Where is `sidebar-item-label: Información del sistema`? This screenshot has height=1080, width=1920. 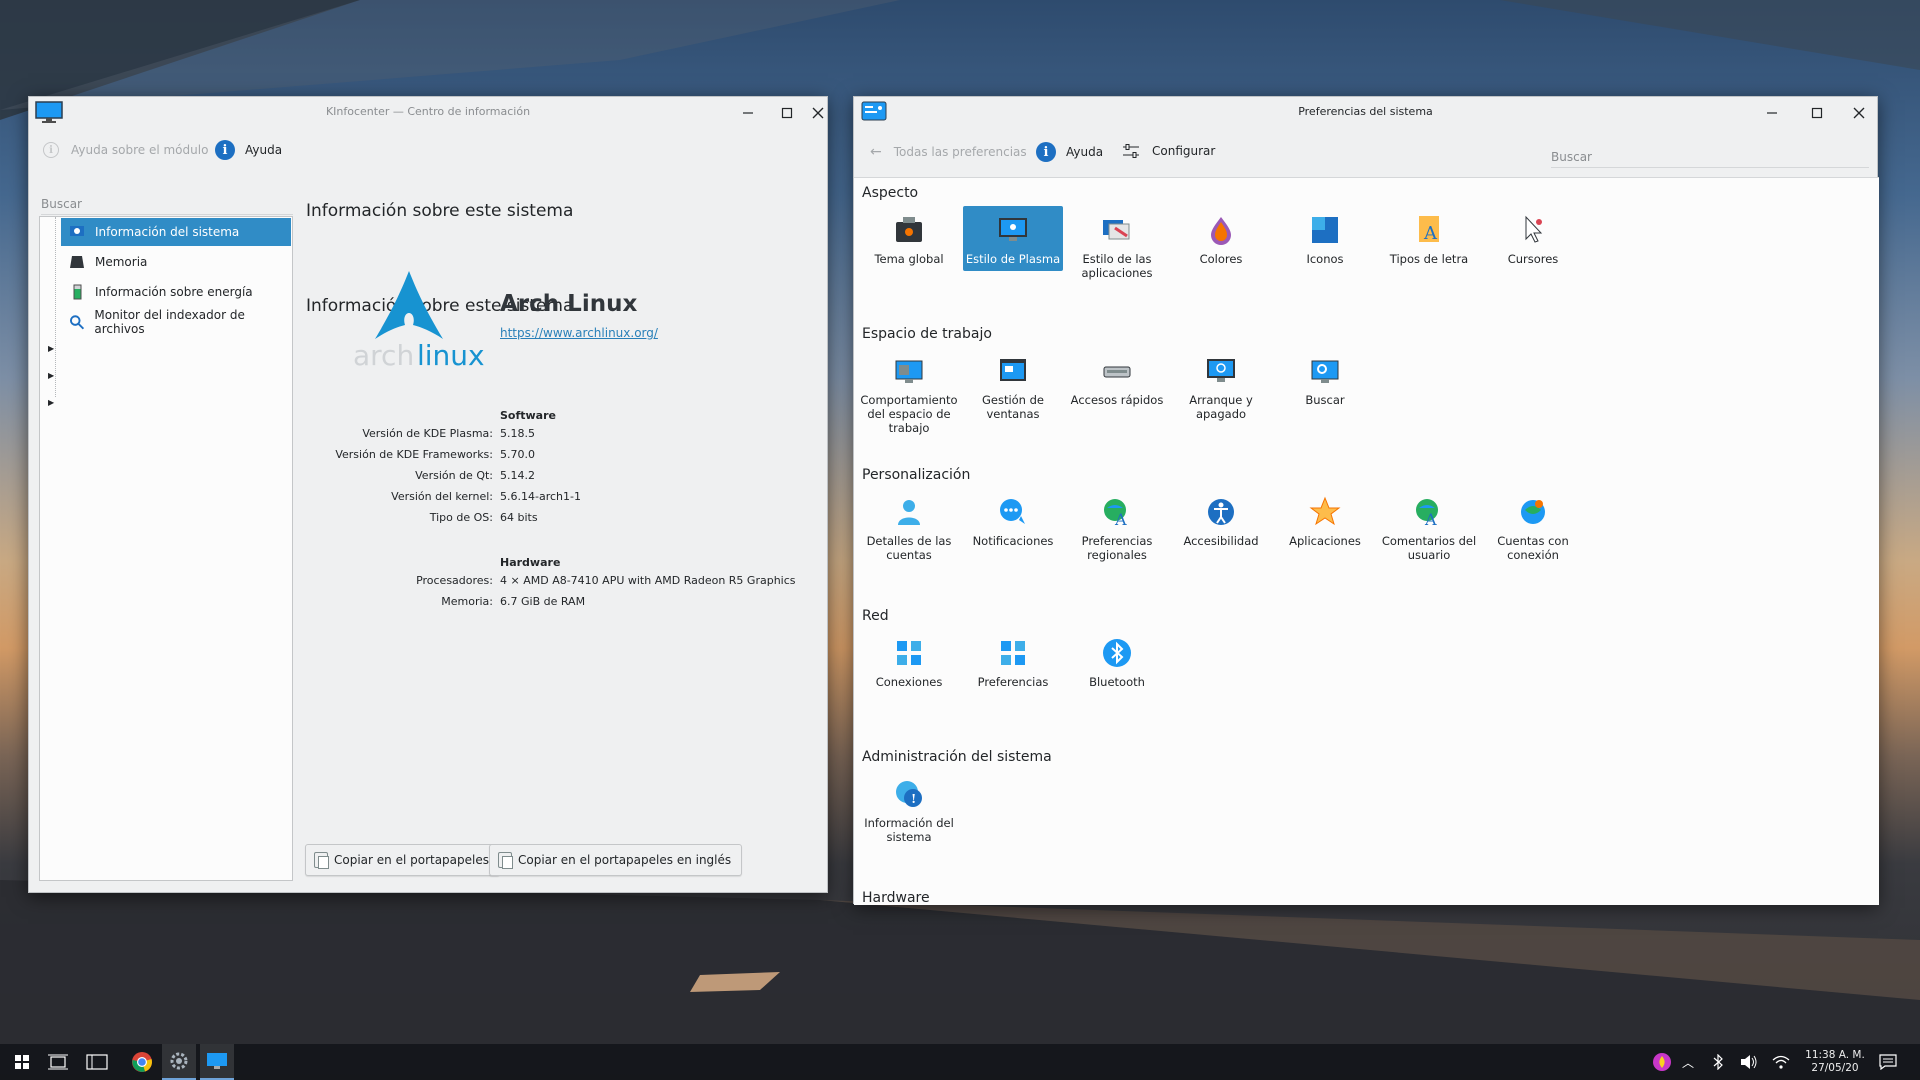 sidebar-item-label: Información del sistema is located at coordinates (167, 232).